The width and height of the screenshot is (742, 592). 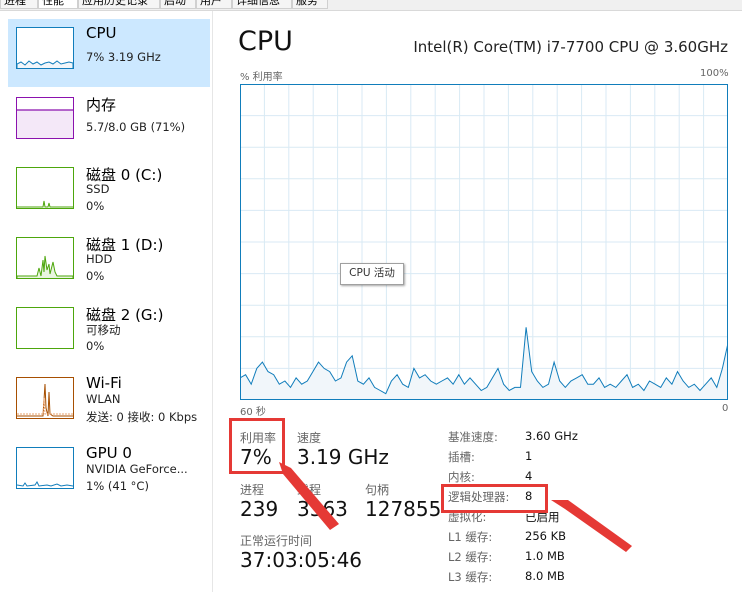 I want to click on processes-label: 进程, so click(x=252, y=490).